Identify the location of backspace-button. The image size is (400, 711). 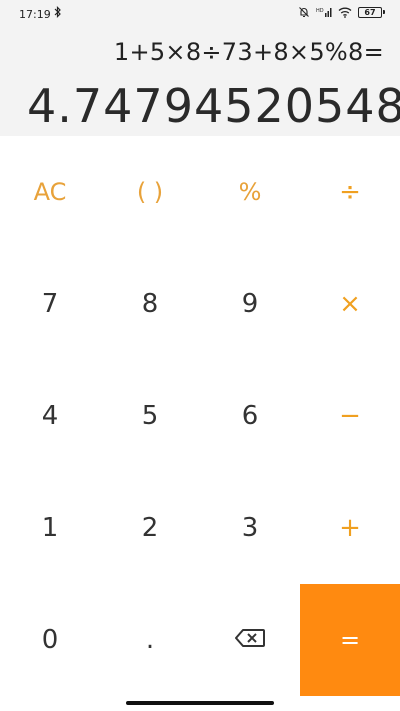
(250, 640).